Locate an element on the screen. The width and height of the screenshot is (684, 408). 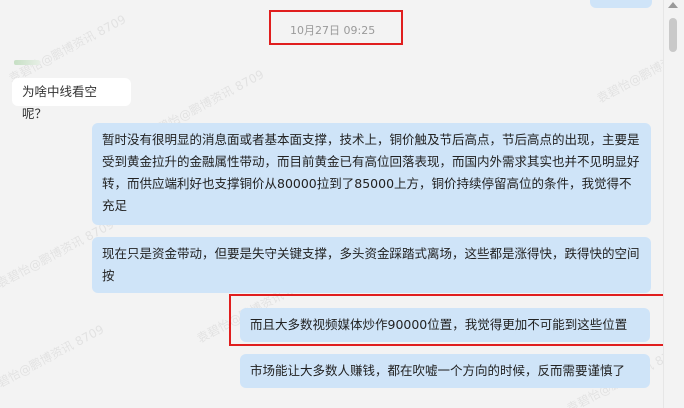
timestamp-highlight-box is located at coordinates (336, 27).